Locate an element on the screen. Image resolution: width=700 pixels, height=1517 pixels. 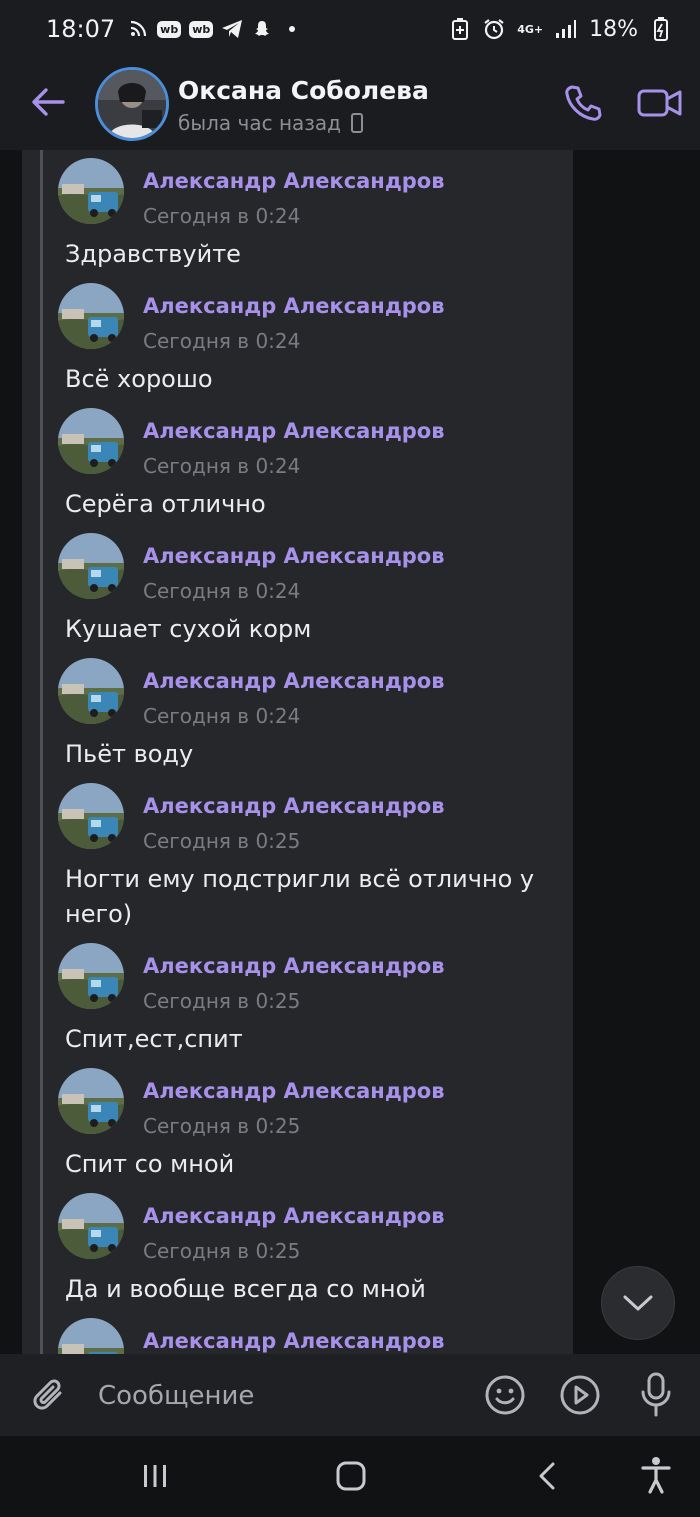
contact-name: Оксана Соболева is located at coordinates (303, 90).